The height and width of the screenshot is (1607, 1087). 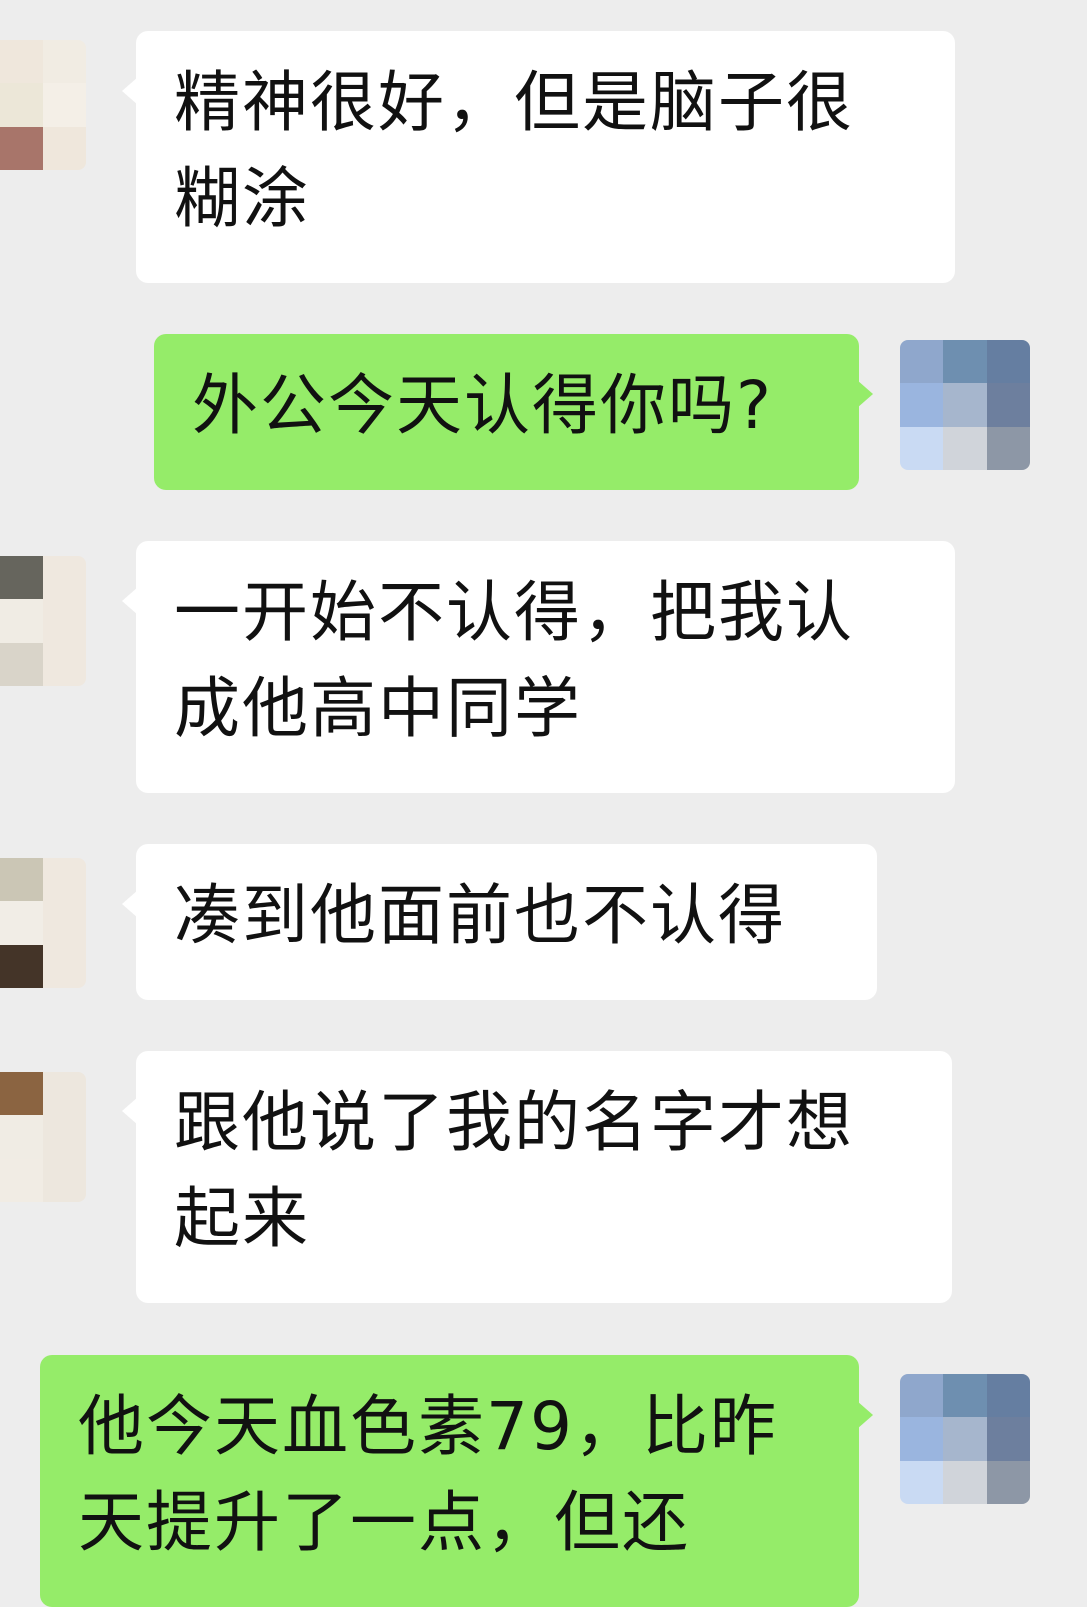 What do you see at coordinates (513, 412) in the screenshot?
I see `outgoing-message-bubble: 外公今天认得你吗?` at bounding box center [513, 412].